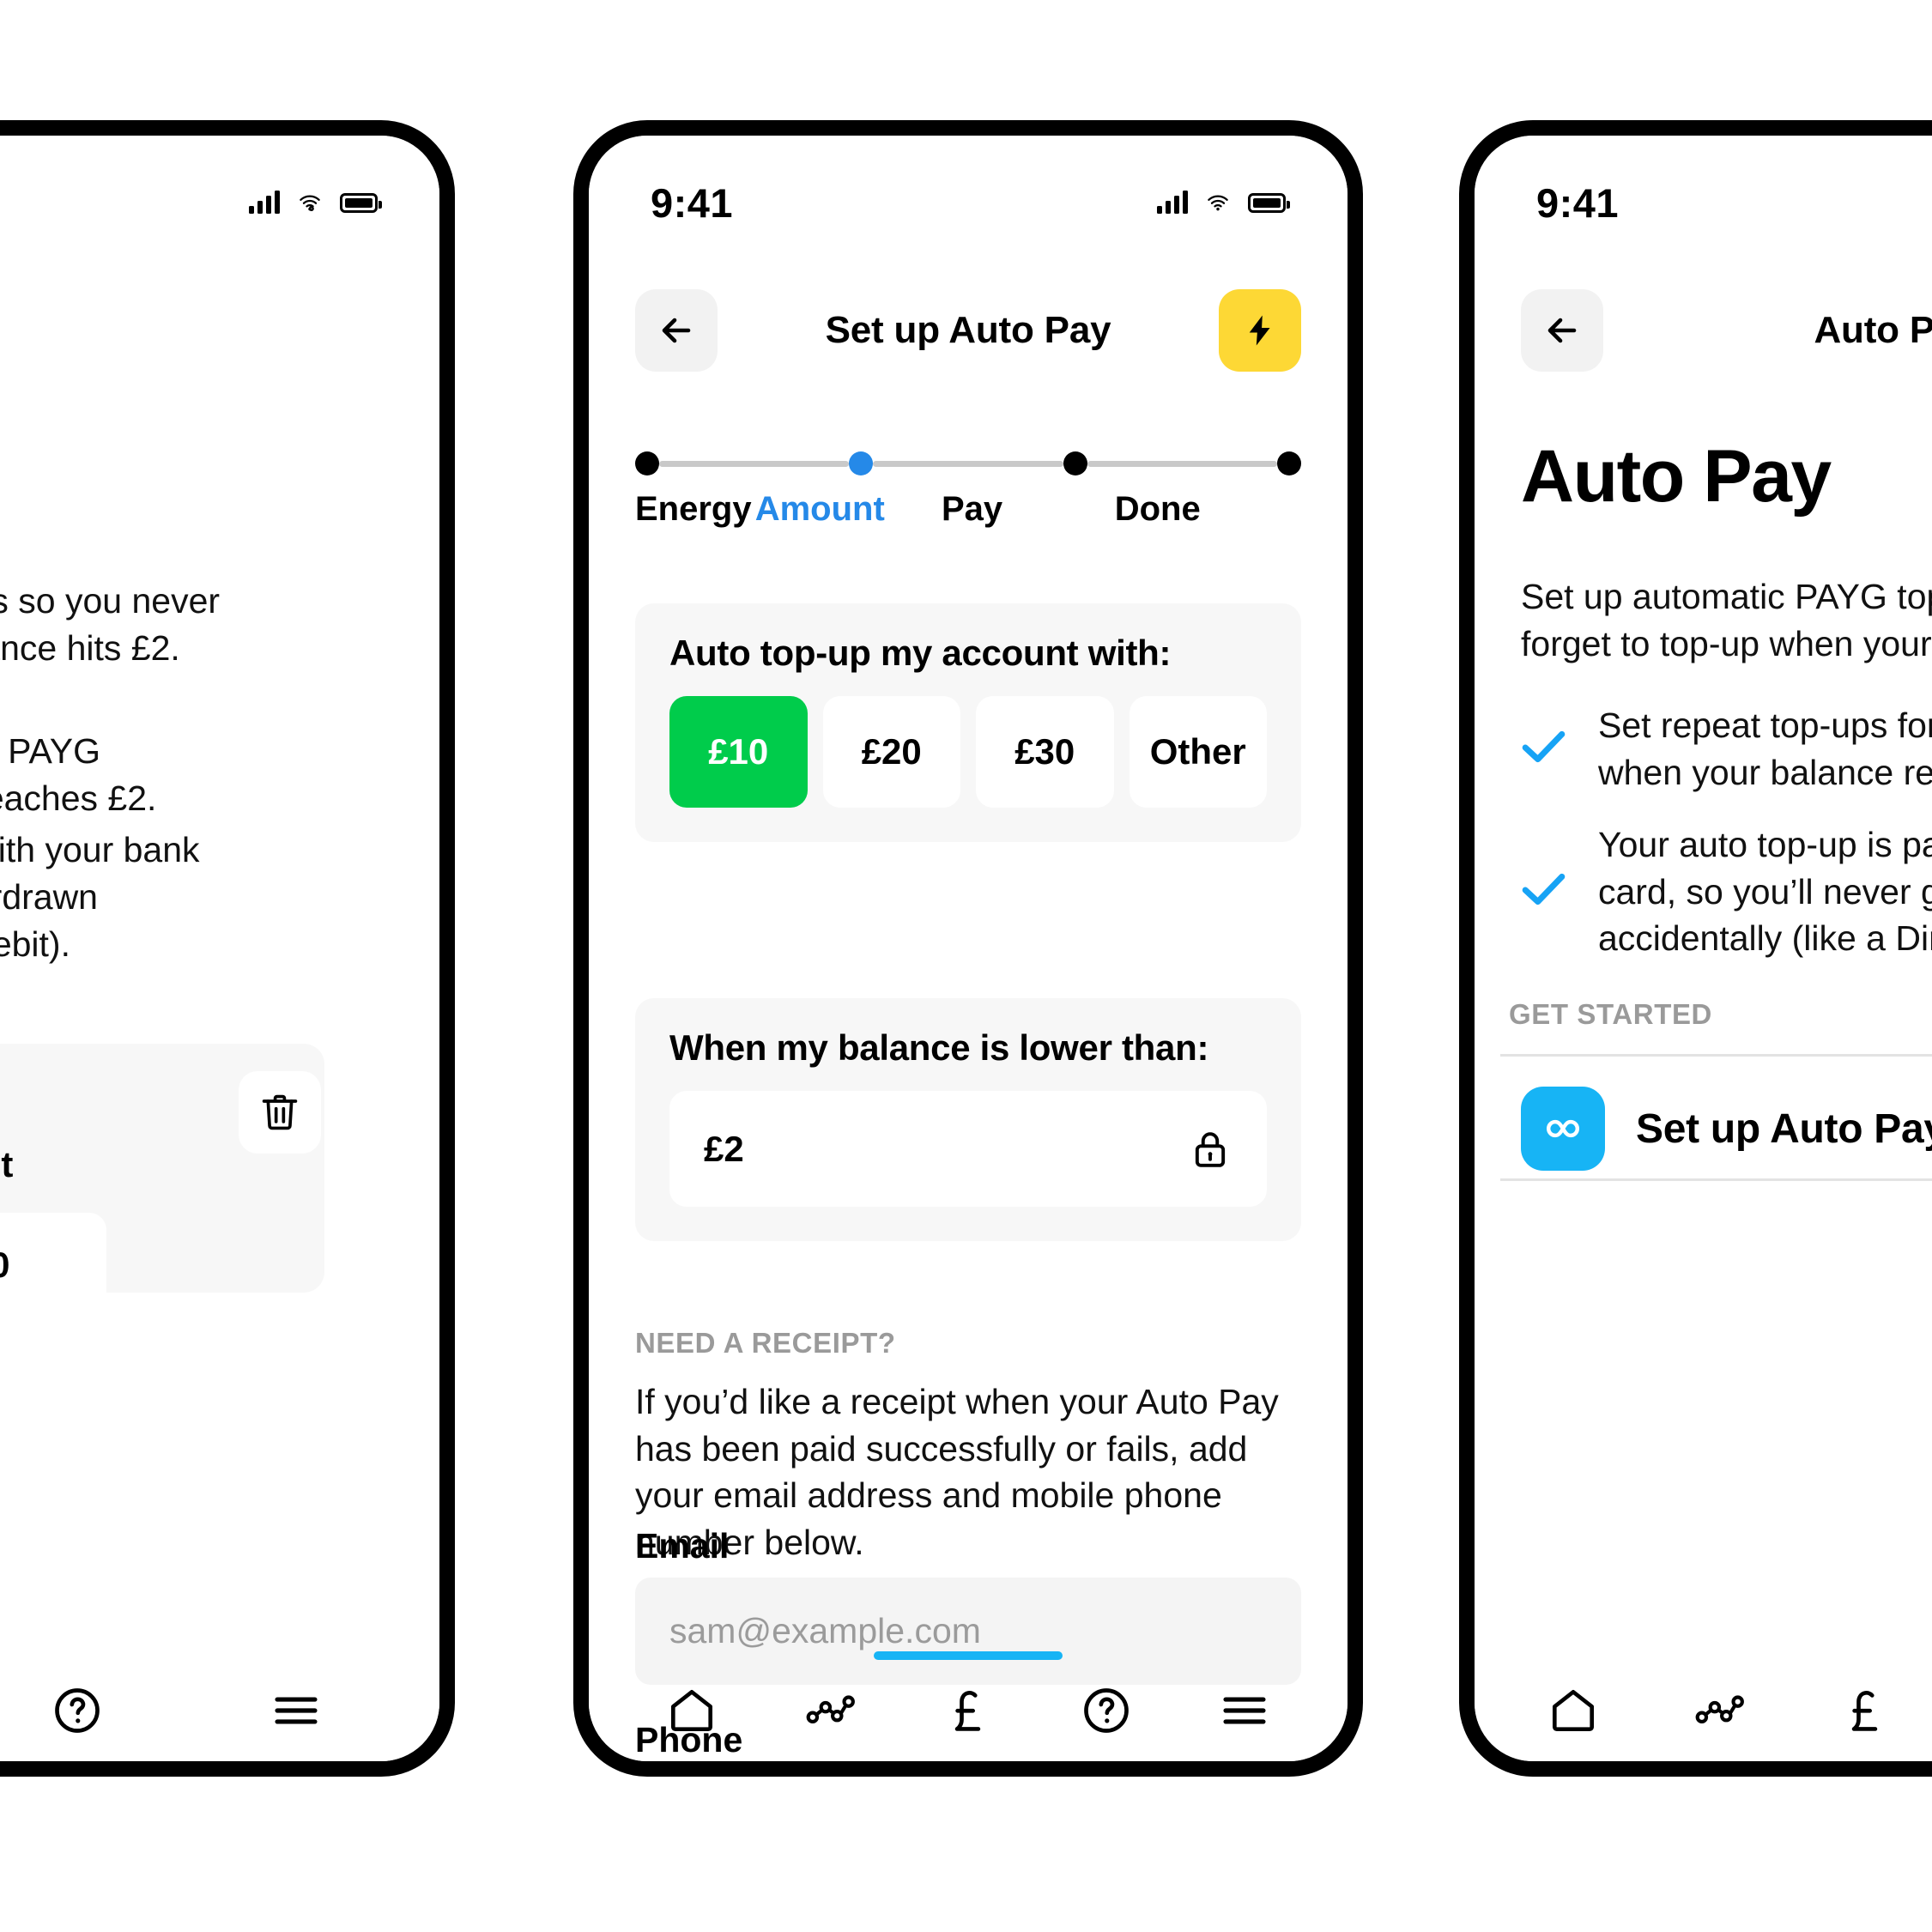 Image resolution: width=1932 pixels, height=1932 pixels. What do you see at coordinates (862, 463) in the screenshot?
I see `step-dot-amount` at bounding box center [862, 463].